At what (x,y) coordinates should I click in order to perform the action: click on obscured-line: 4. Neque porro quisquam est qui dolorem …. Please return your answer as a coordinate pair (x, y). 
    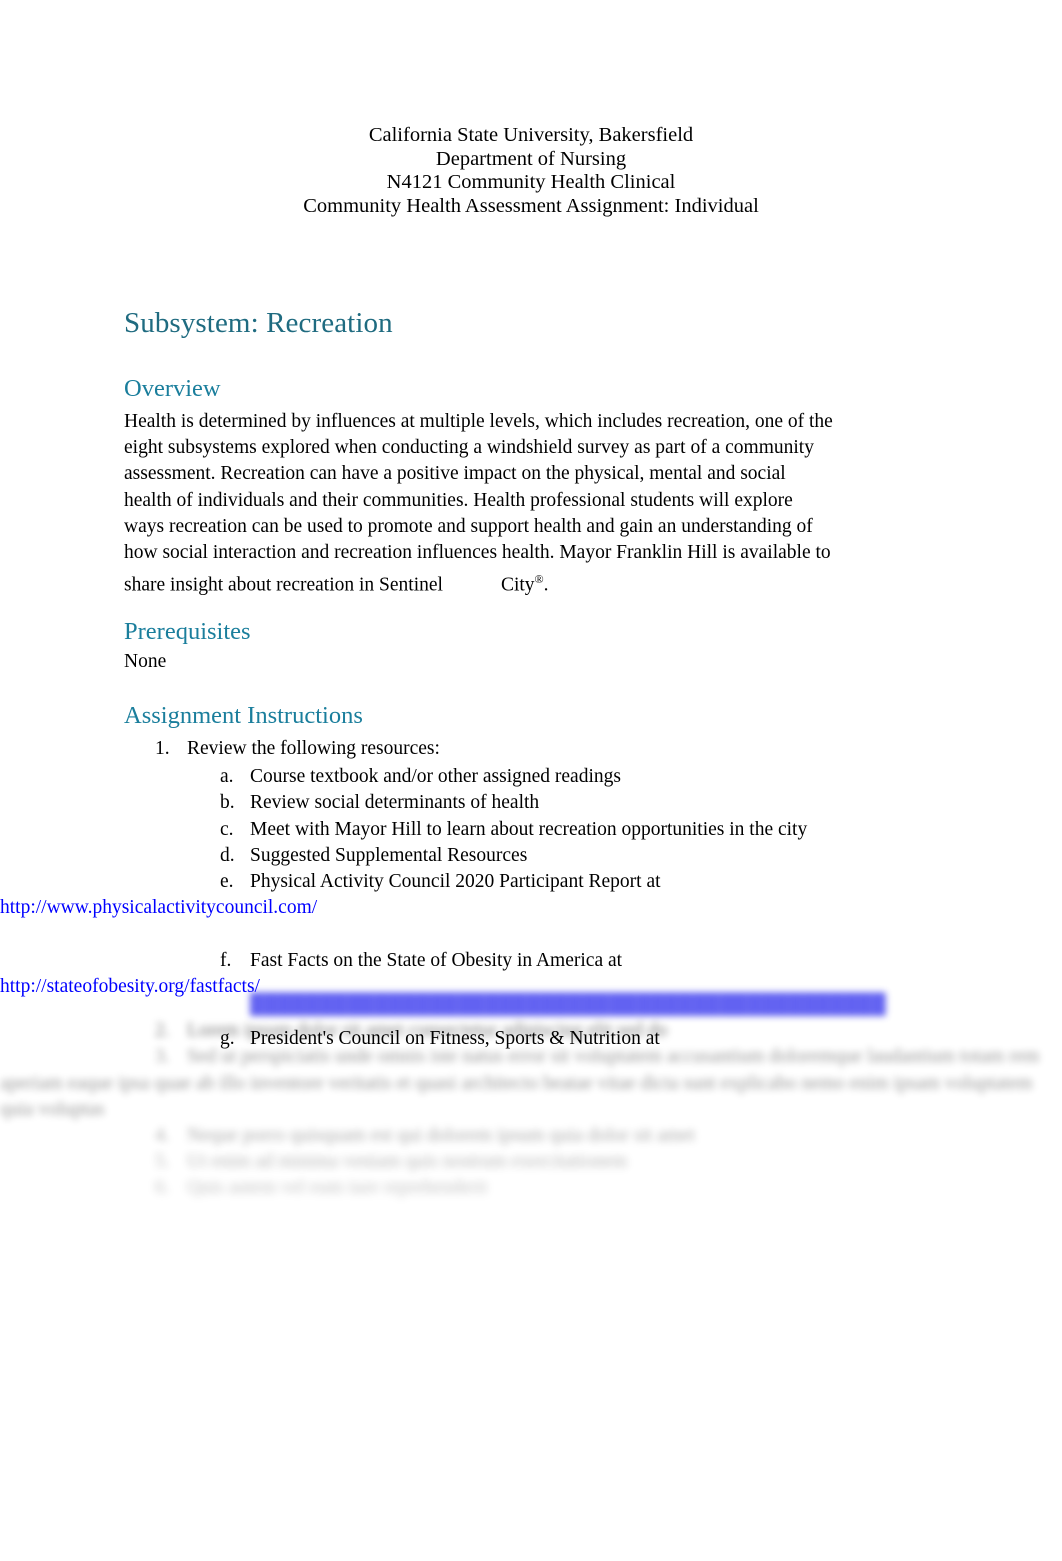
    Looking at the image, I should click on (531, 1136).